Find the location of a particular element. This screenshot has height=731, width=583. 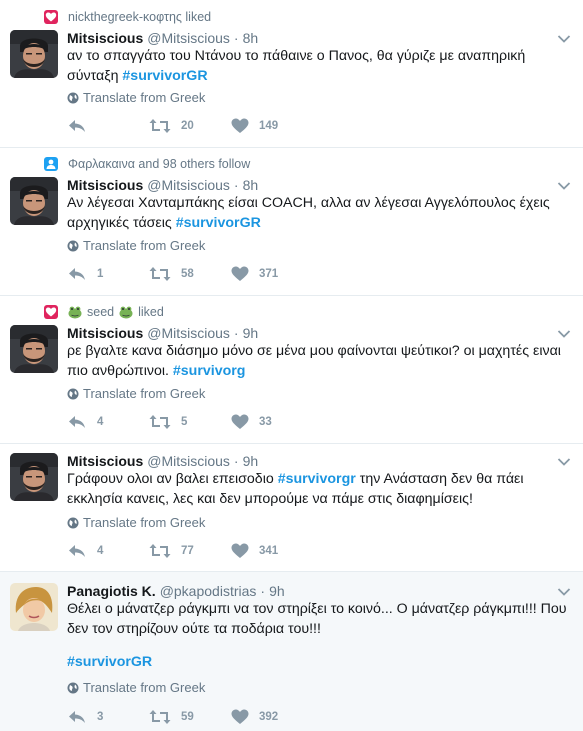

like-button: 371 is located at coordinates (254, 274).